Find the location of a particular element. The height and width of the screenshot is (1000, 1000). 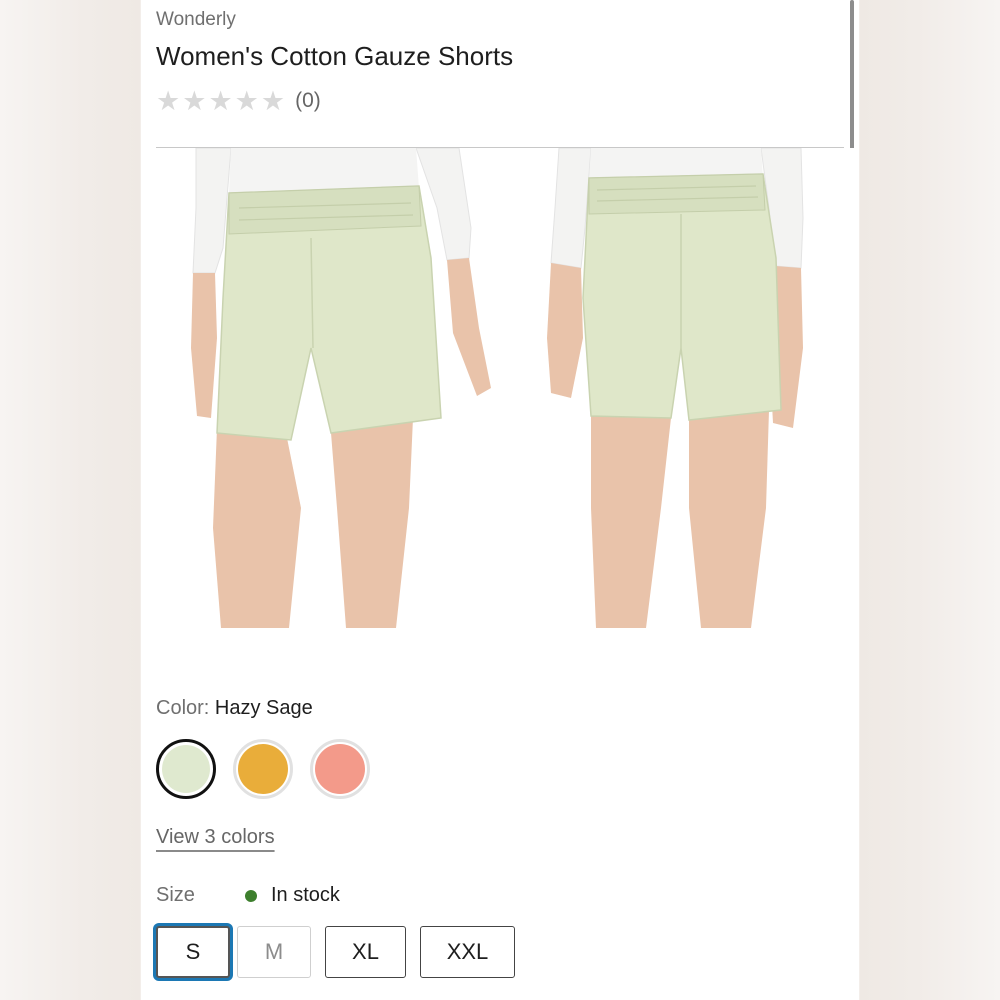

product-rating: ★ ★ ★ ★ ★ (0) is located at coordinates (238, 101).